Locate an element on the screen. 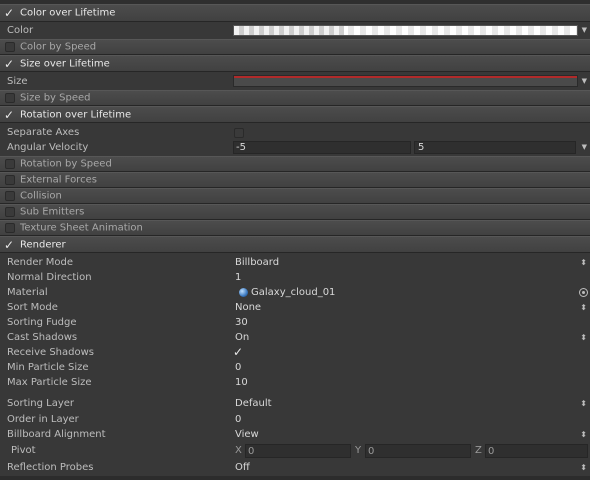 This screenshot has height=480, width=590. pivot-z-field: 0 is located at coordinates (536, 451).